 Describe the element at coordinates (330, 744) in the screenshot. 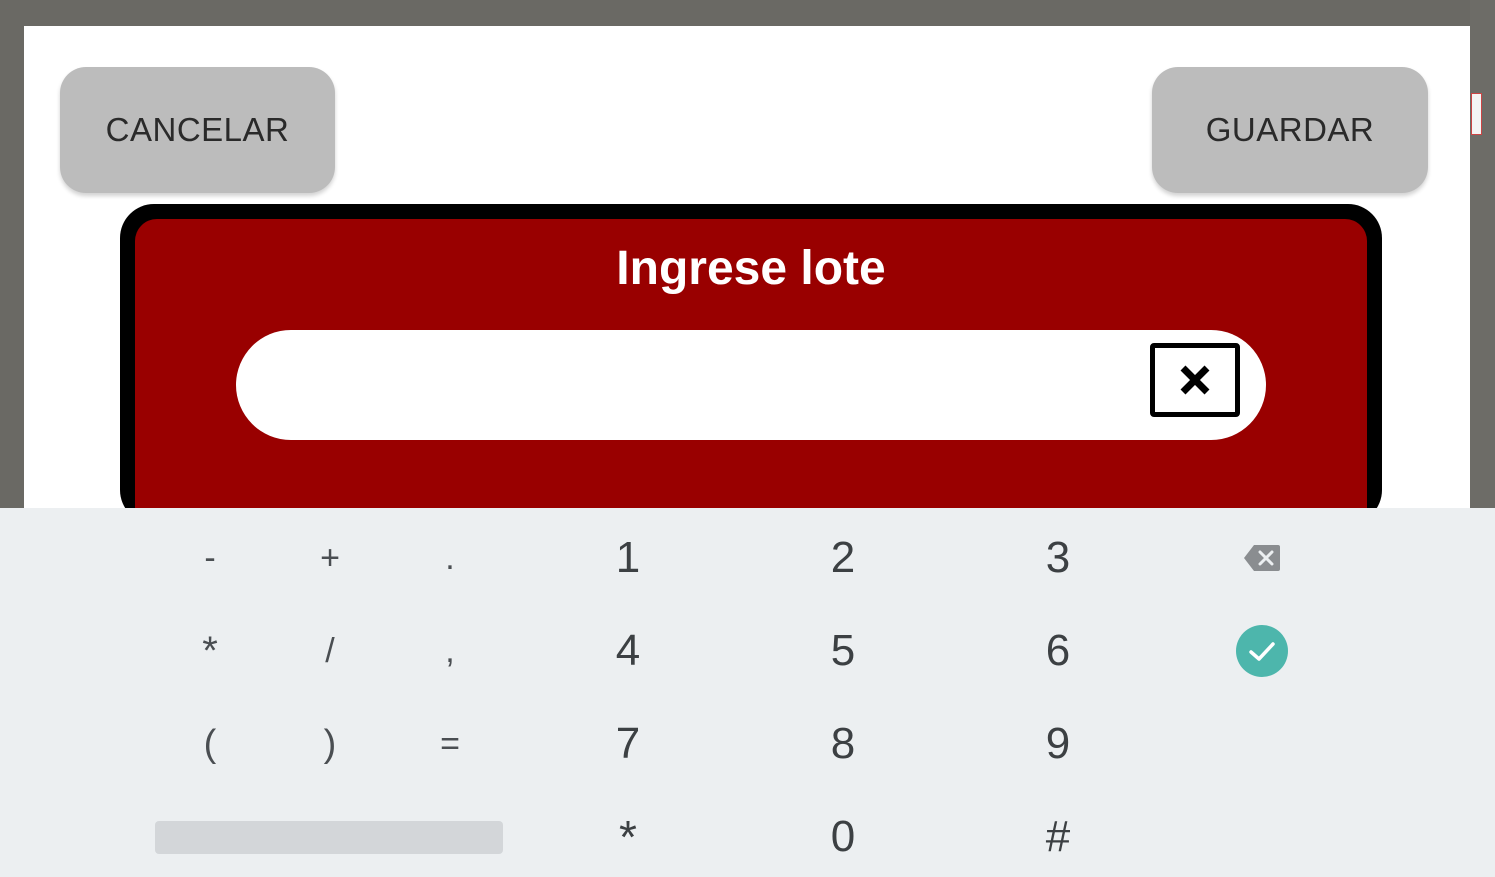

I see `key-close-paren: )` at that location.